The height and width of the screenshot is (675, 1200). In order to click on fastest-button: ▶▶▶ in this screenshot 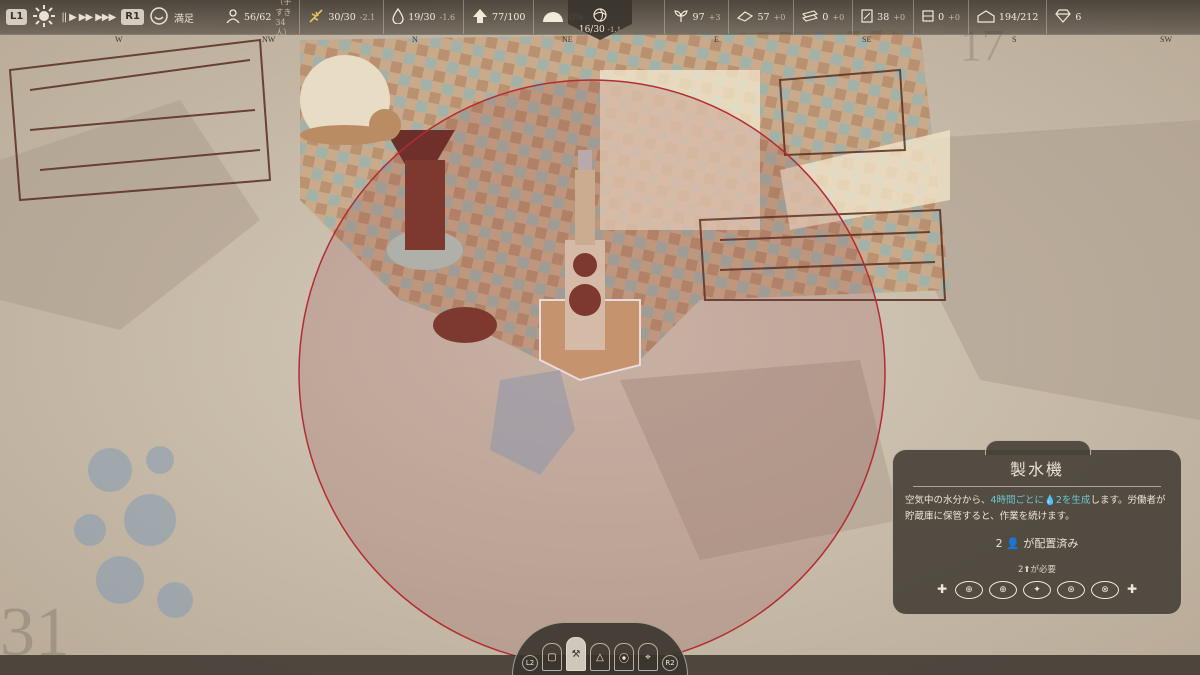, I will do `click(105, 17)`.